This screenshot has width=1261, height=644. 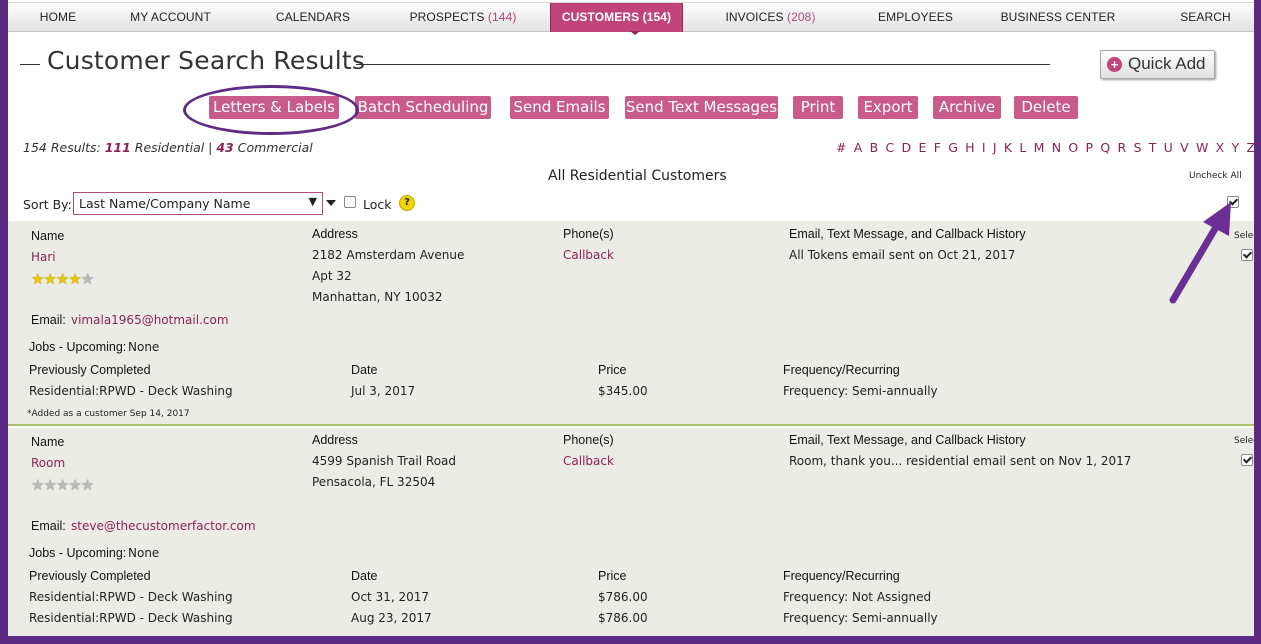 I want to click on alphabet-letter-link: L, so click(x=1022, y=147).